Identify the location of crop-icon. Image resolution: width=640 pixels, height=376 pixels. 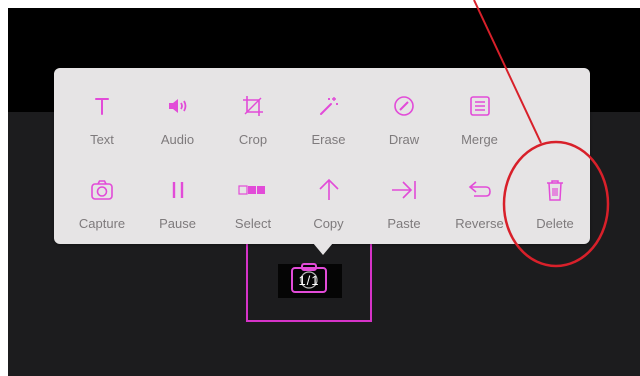
(253, 106).